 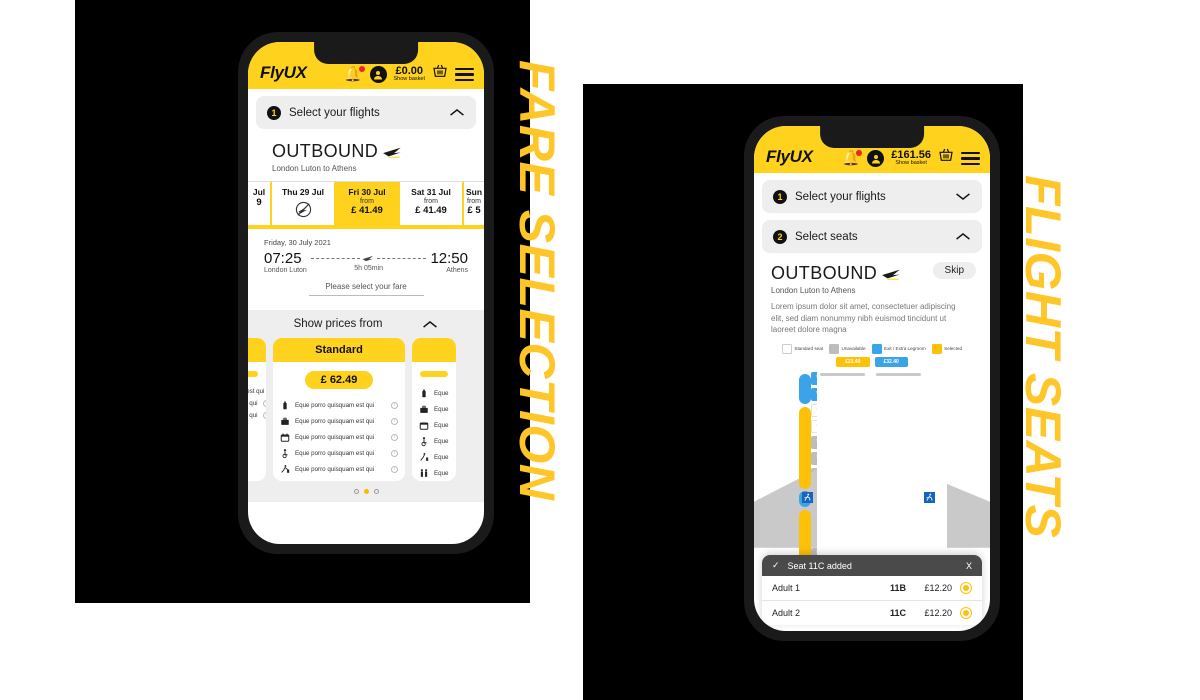 I want to click on flight-duration-block: 5h 05min, so click(x=368, y=264).